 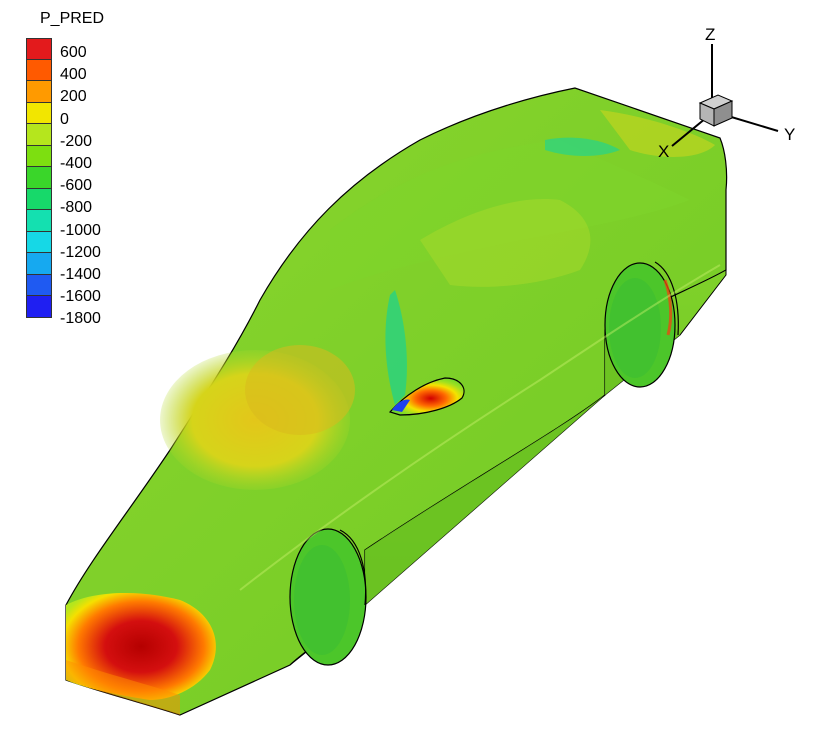 I want to click on y-axis-label: Y, so click(x=789, y=134).